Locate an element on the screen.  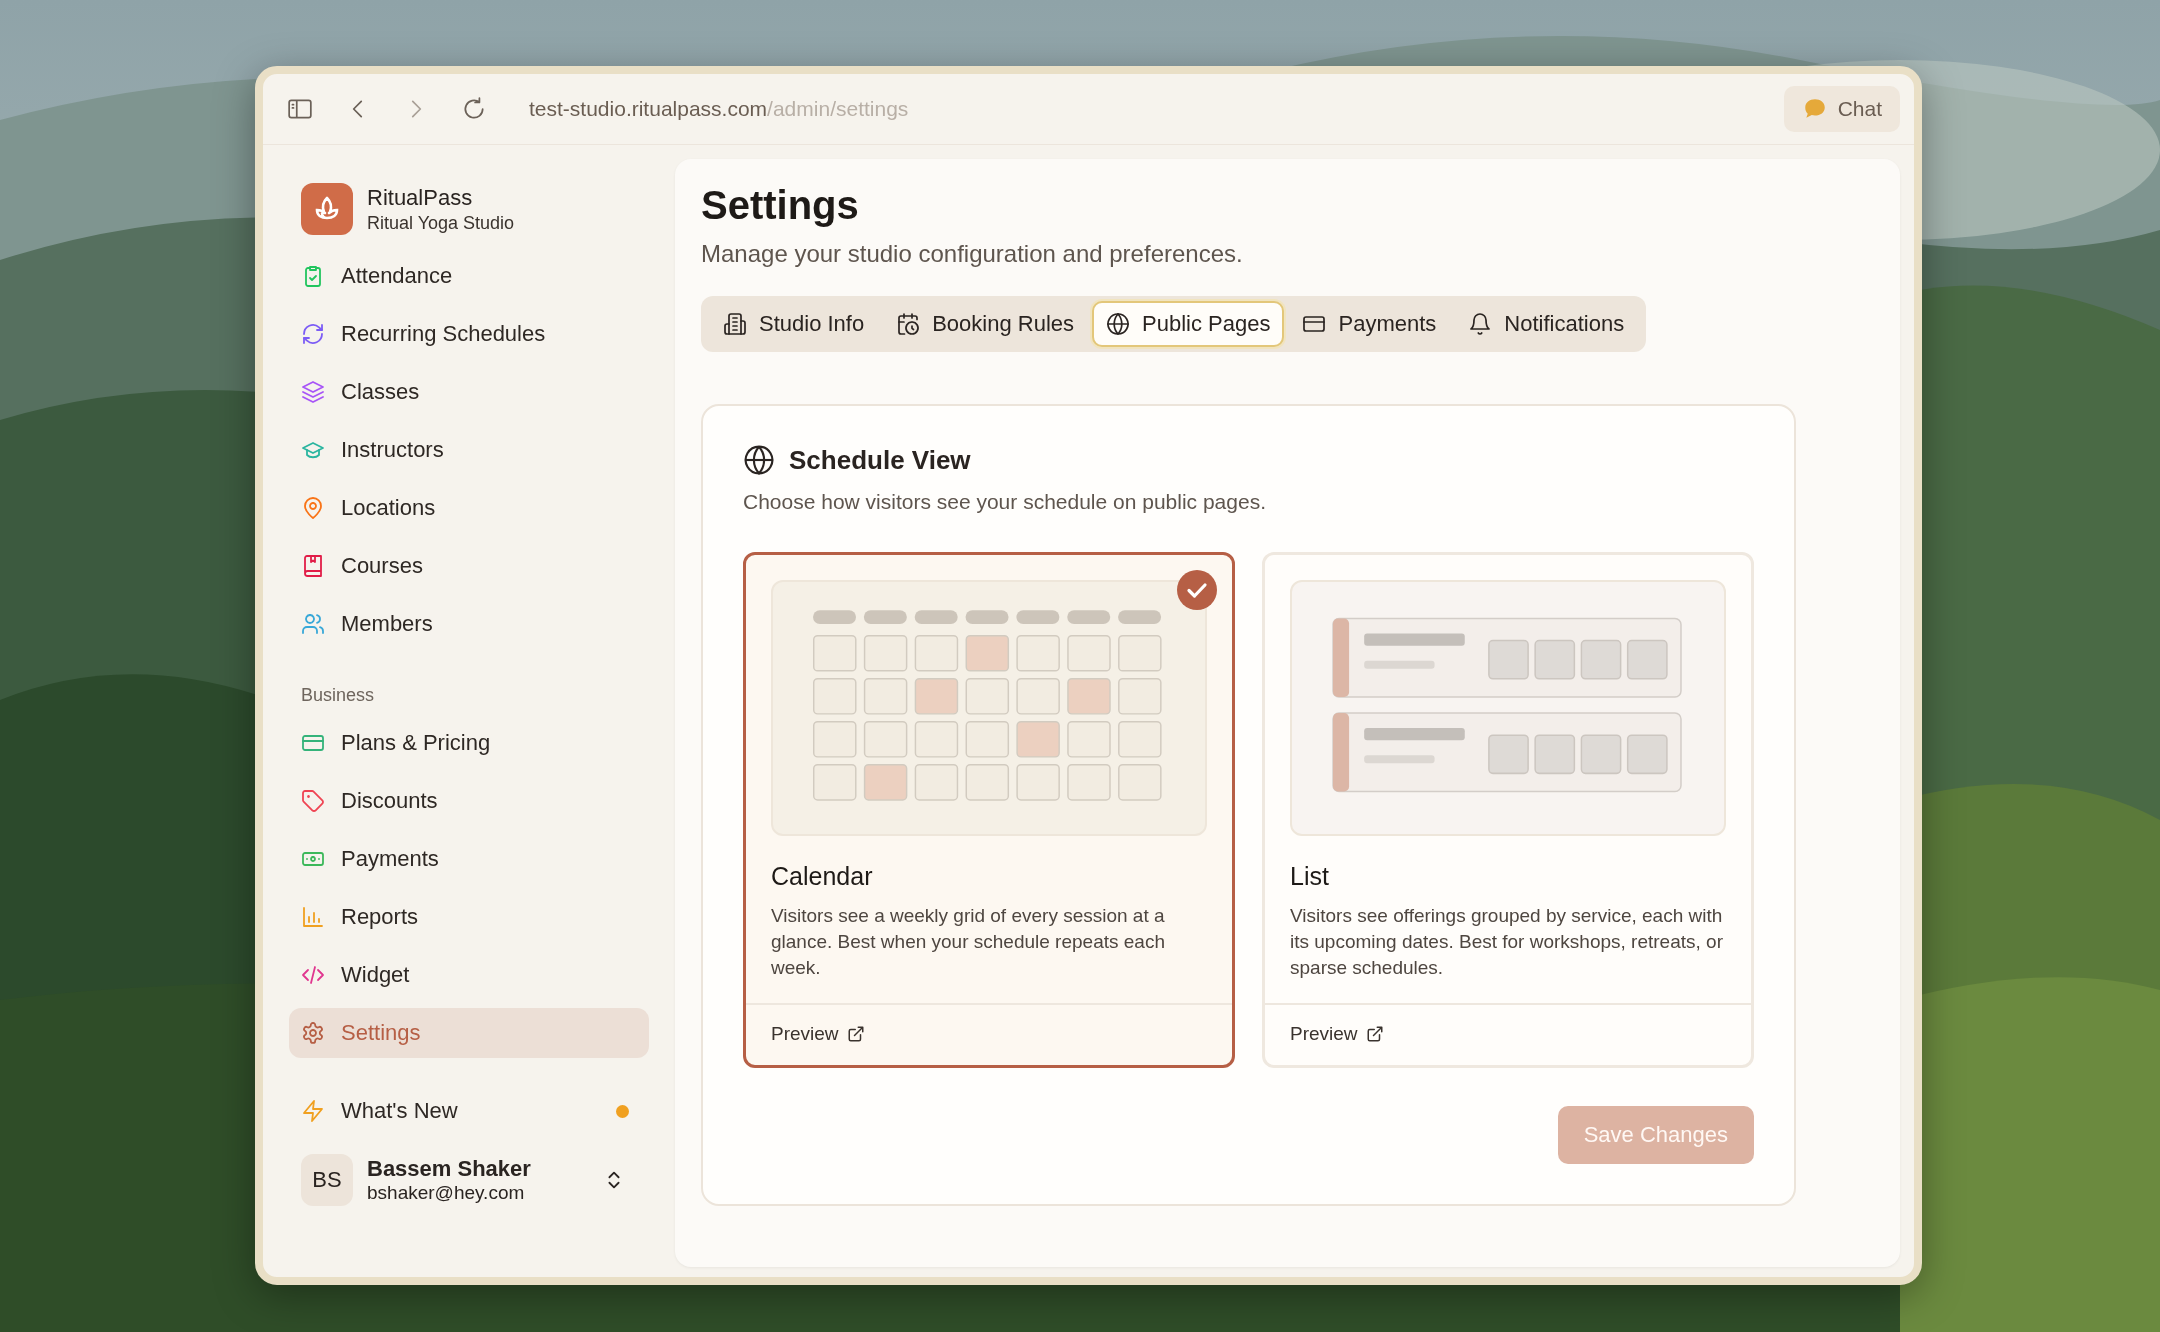
tab: Booking Rules is located at coordinates (985, 324).